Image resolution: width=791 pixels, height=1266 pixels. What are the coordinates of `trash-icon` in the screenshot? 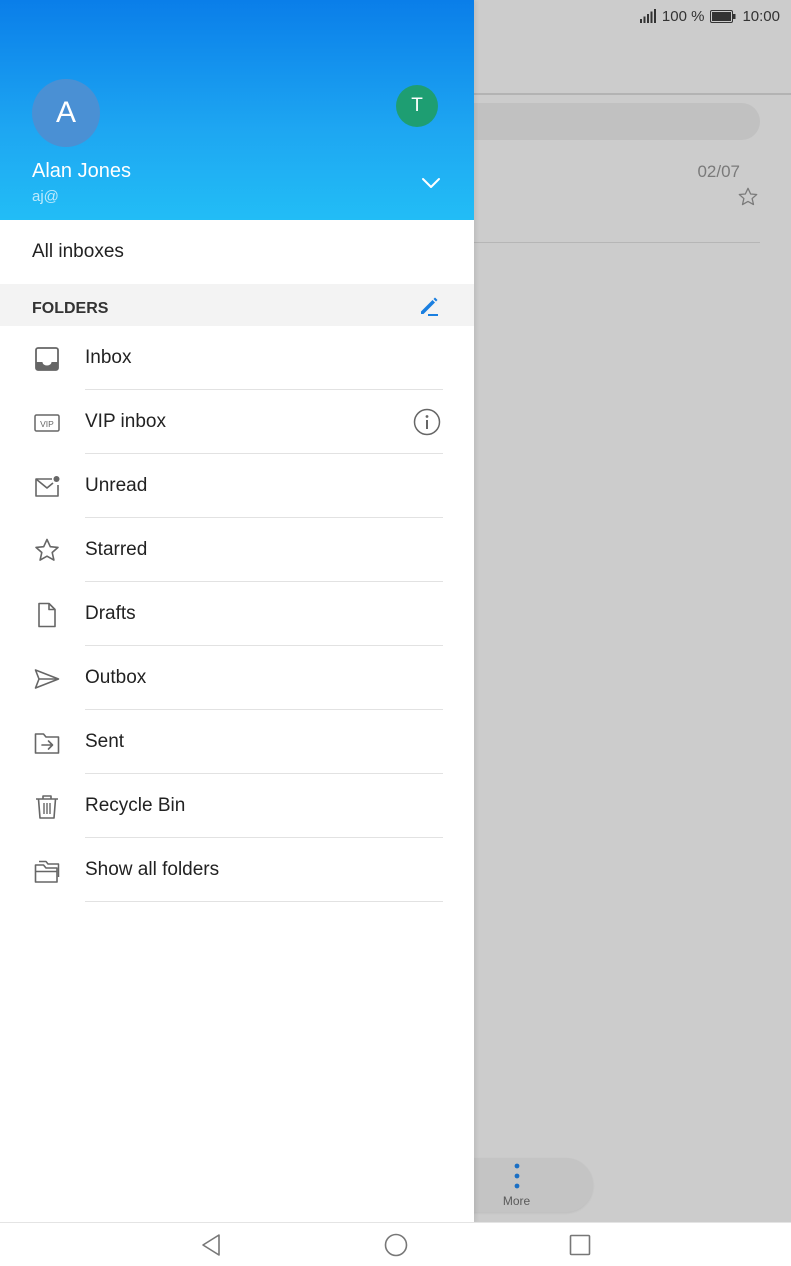 It's located at (47, 807).